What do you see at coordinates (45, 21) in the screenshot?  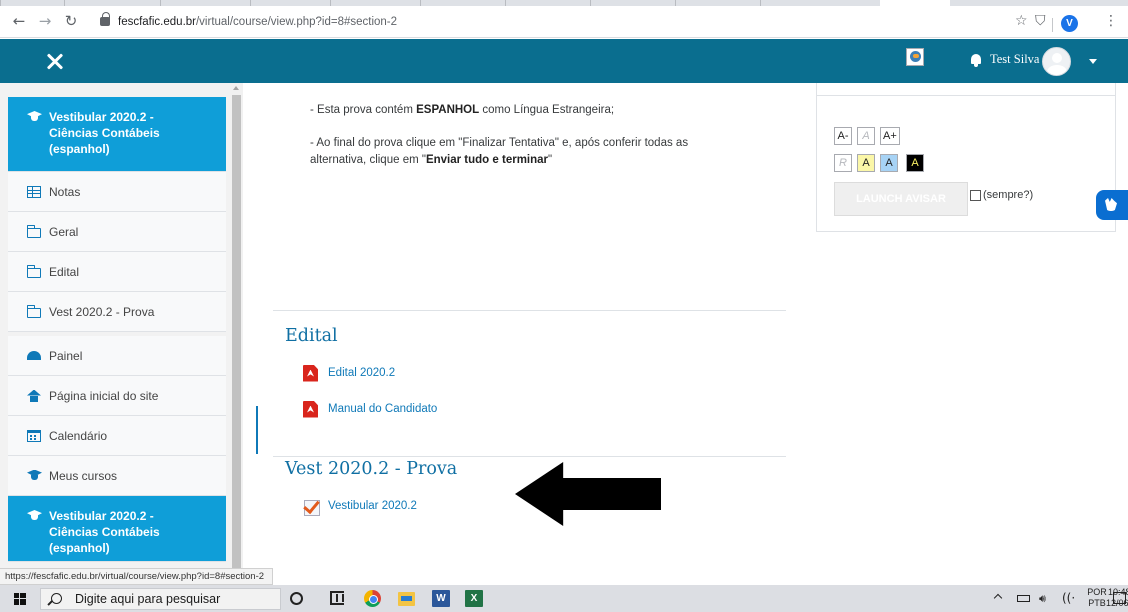 I see `forward-arrow-icon: →` at bounding box center [45, 21].